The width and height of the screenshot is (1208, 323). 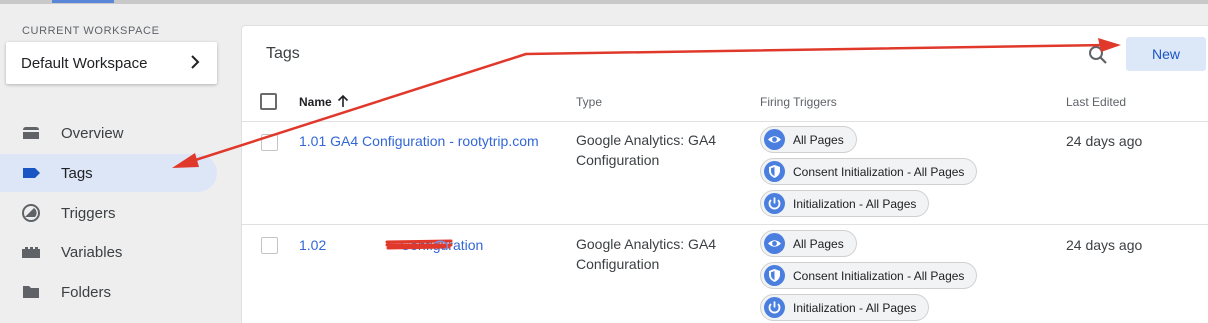 What do you see at coordinates (31, 173) in the screenshot?
I see `tag-icon` at bounding box center [31, 173].